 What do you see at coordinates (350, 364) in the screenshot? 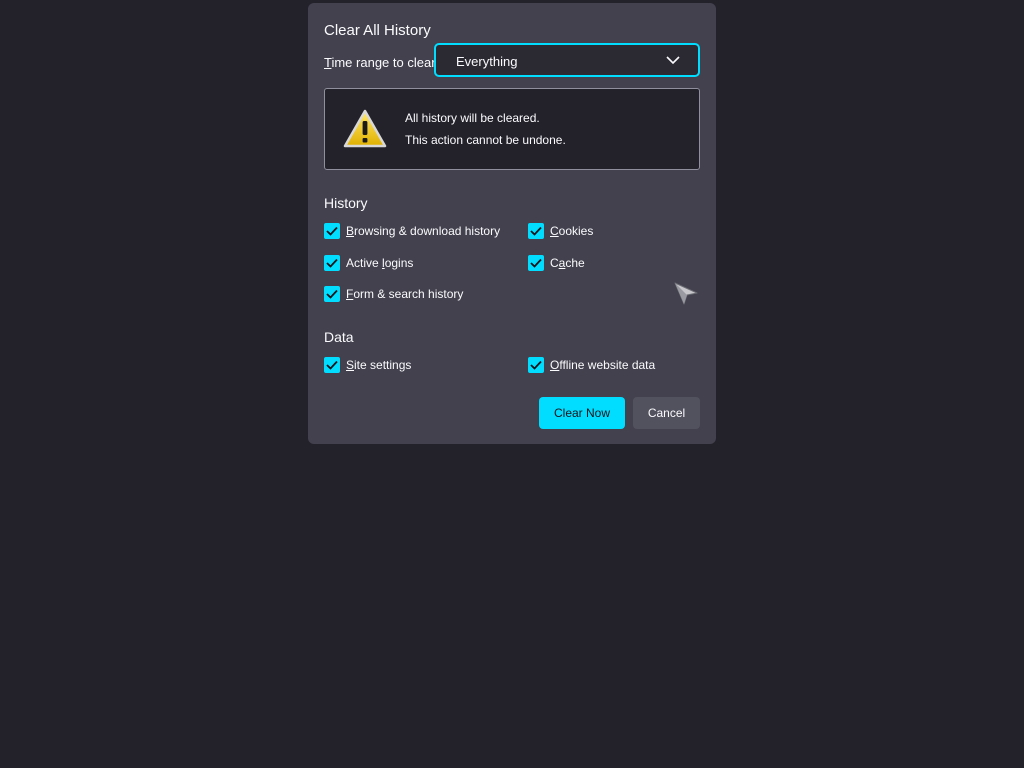
I see `label-accesskey: S` at bounding box center [350, 364].